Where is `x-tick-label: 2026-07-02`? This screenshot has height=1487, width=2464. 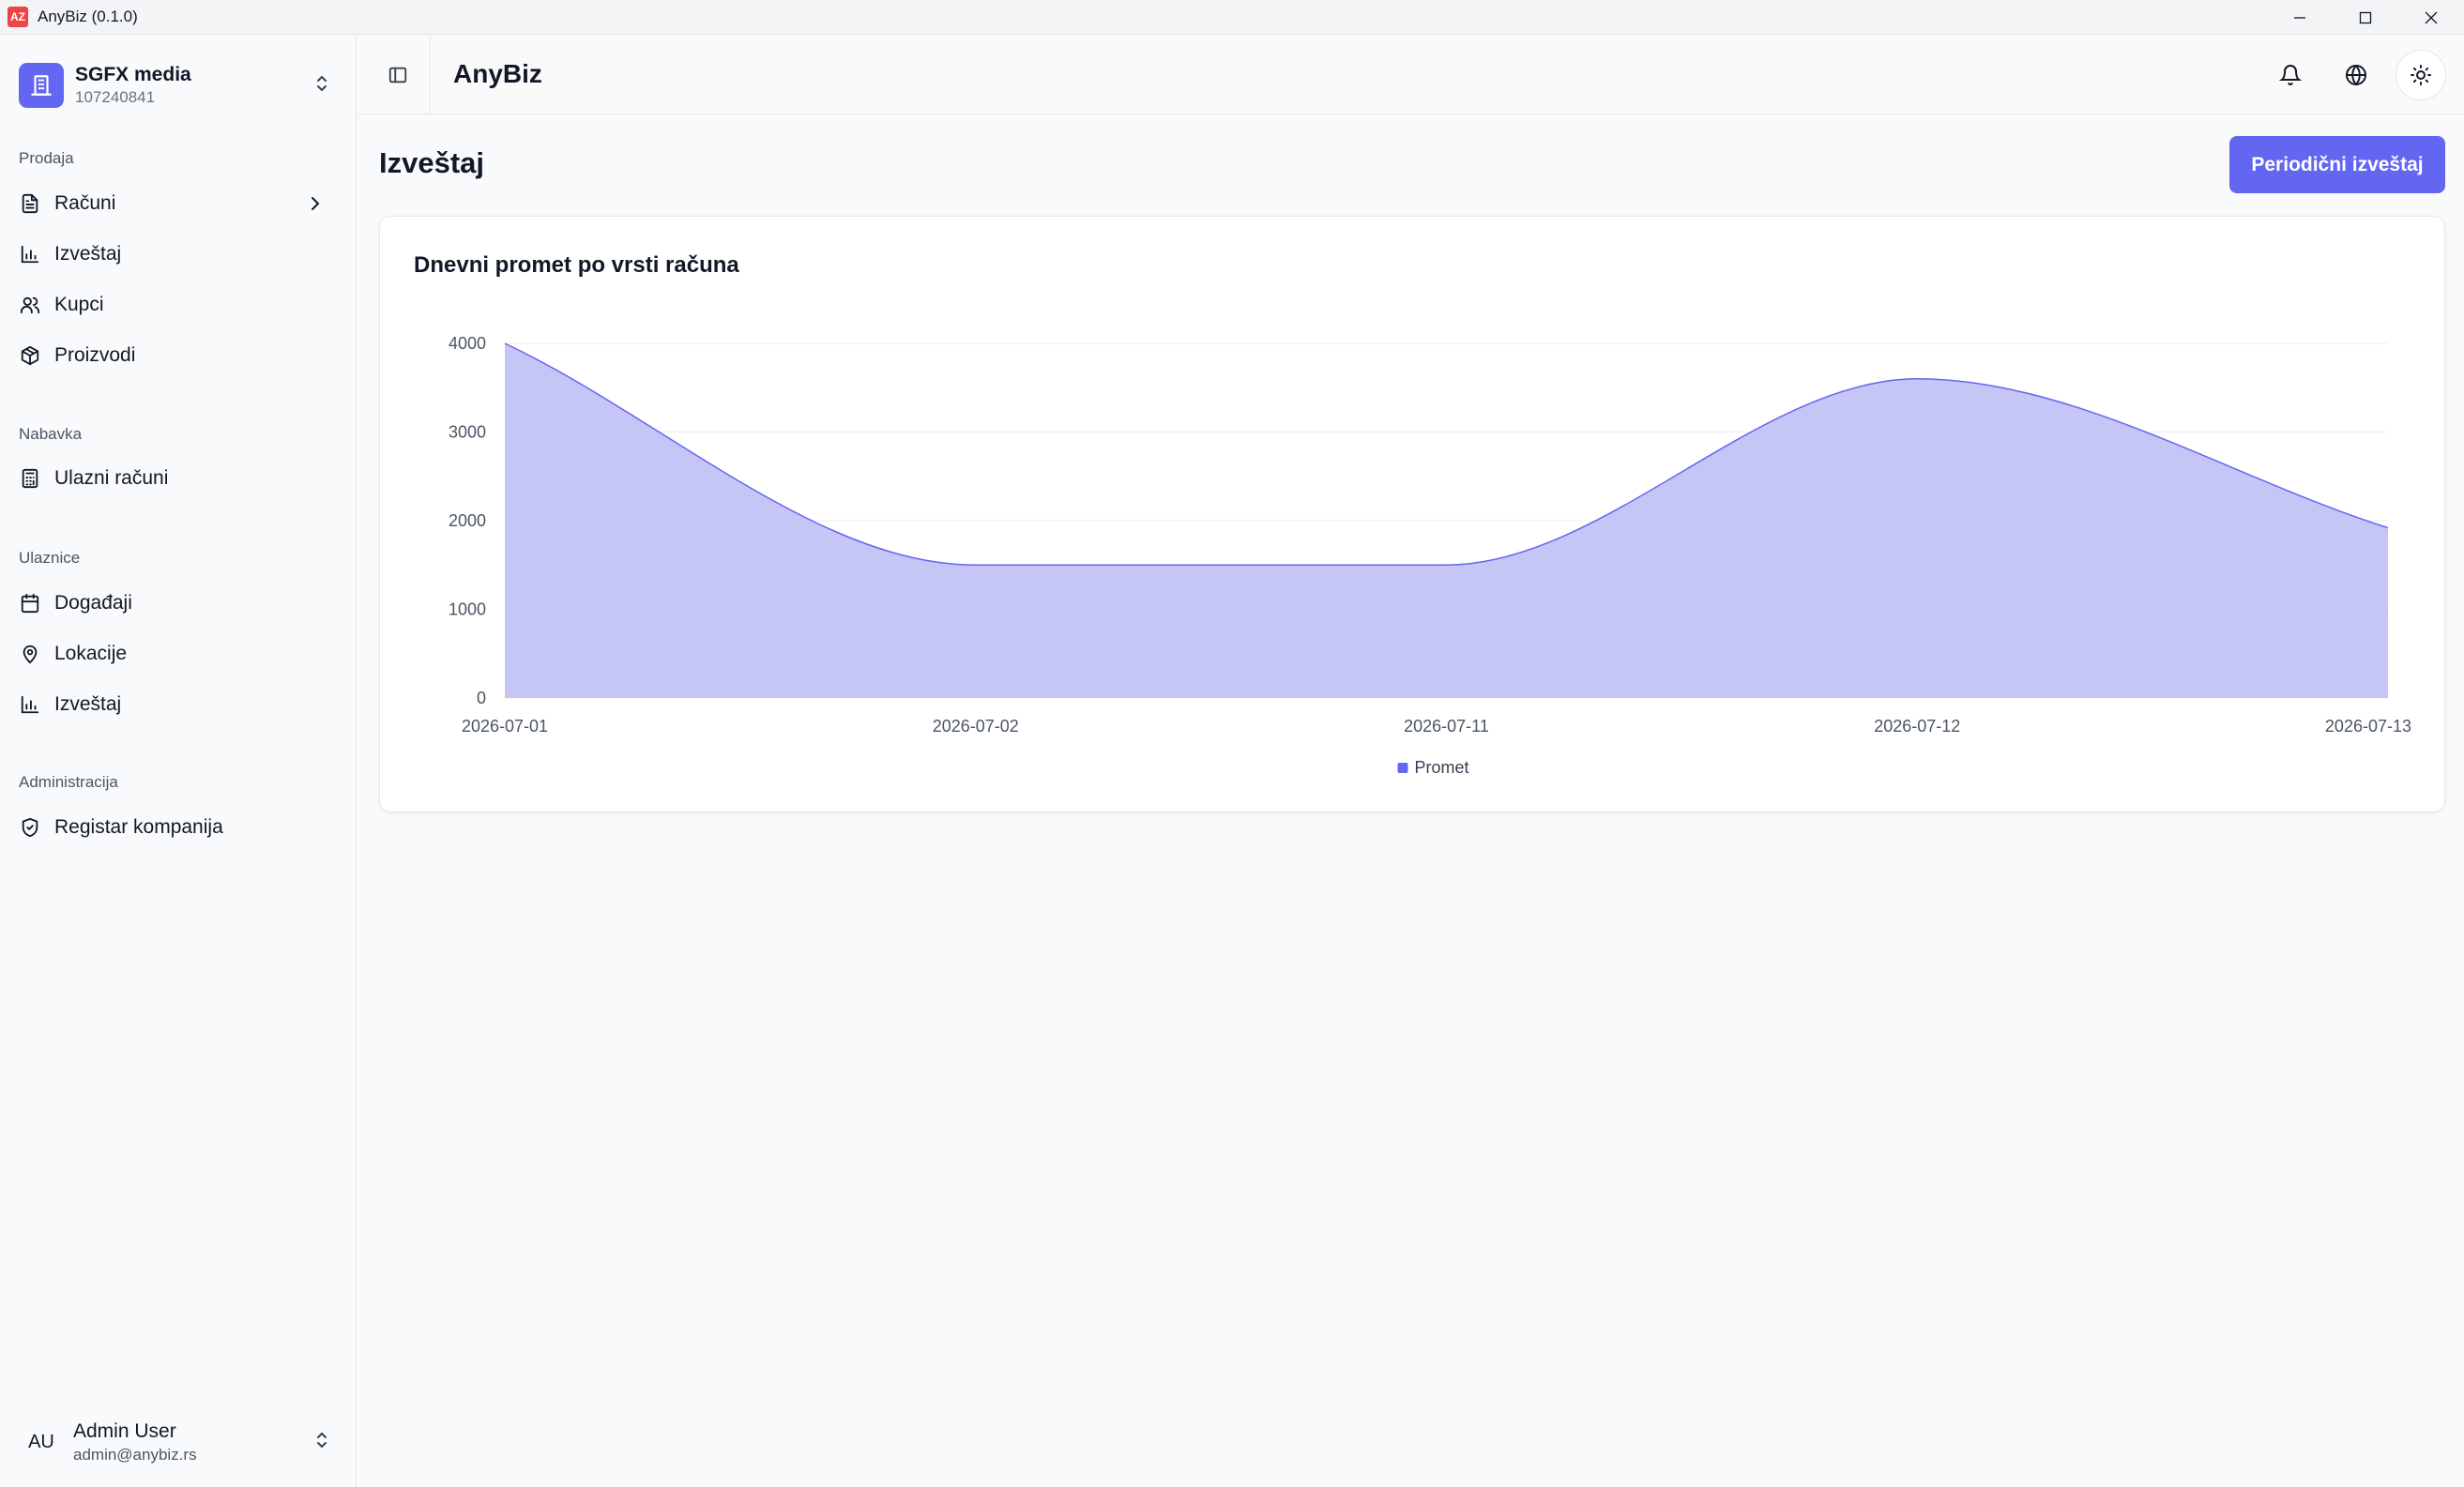 x-tick-label: 2026-07-02 is located at coordinates (976, 726).